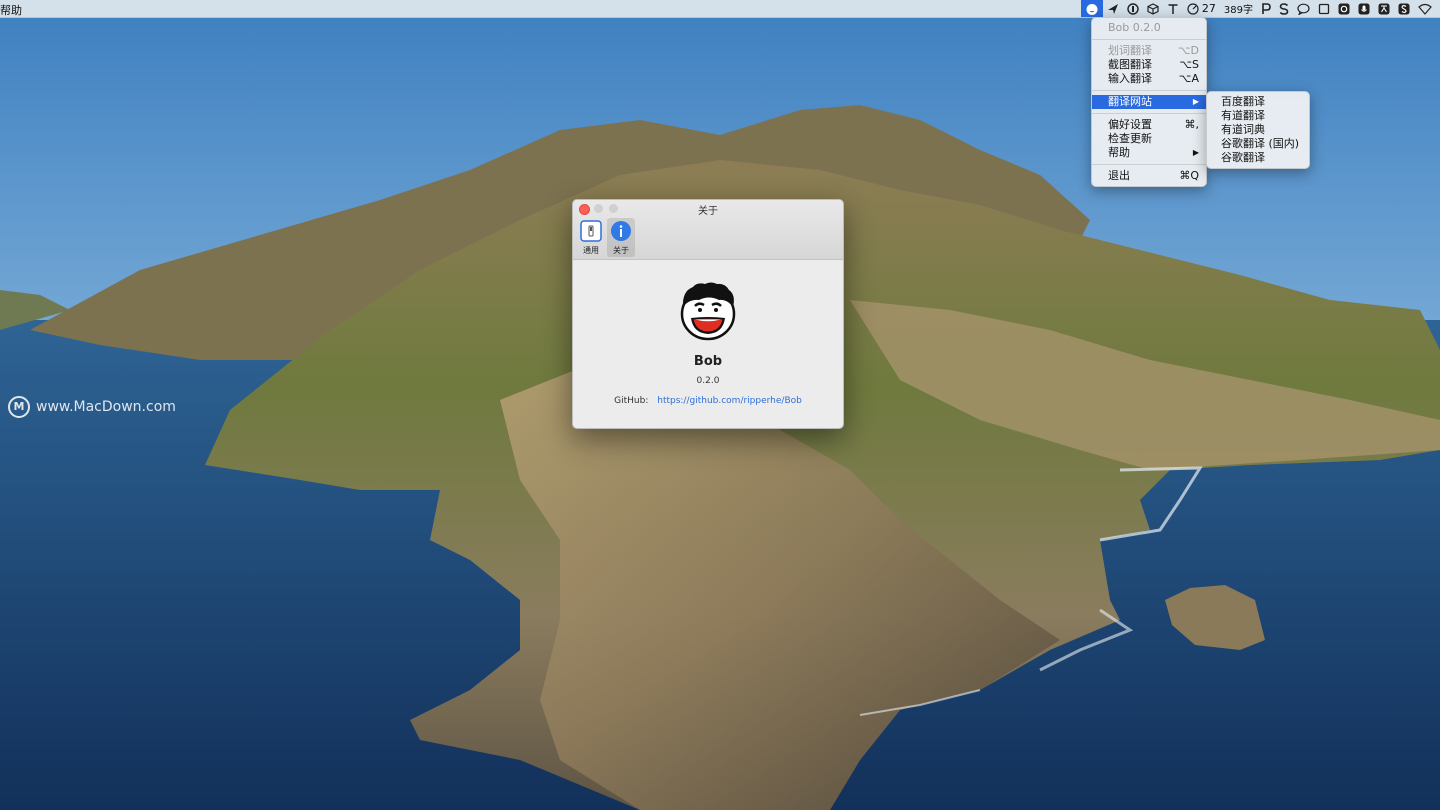  Describe the element at coordinates (1134, 27) in the screenshot. I see `menu-header-version: Bob 0.2.0` at that location.